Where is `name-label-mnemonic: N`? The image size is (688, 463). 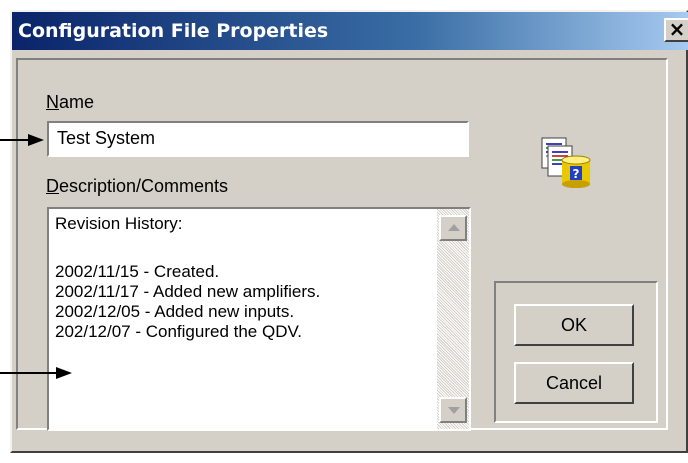 name-label-mnemonic: N is located at coordinates (52, 102).